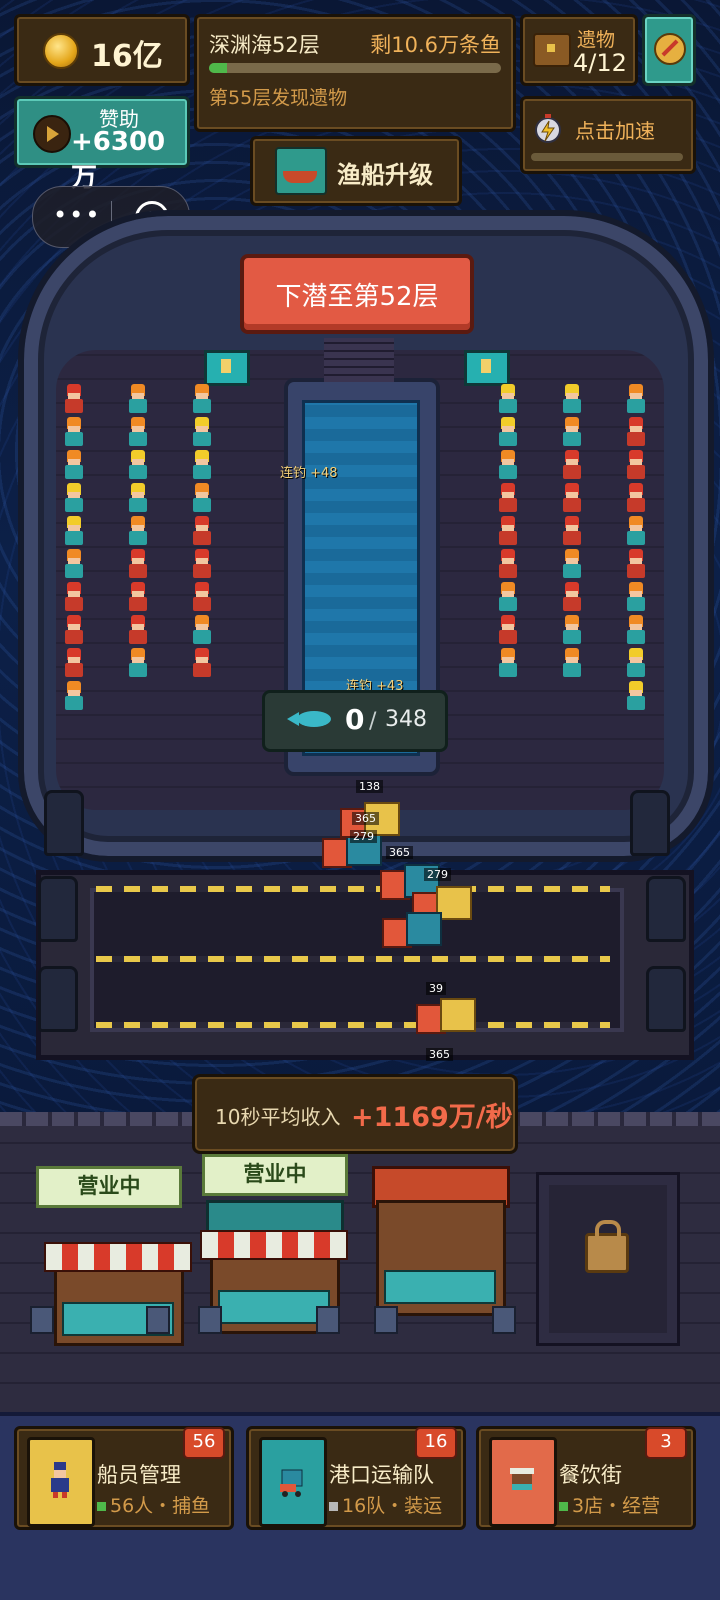 The image size is (720, 1600). Describe the element at coordinates (218, 68) in the screenshot. I see `layer-progress-fill` at that location.